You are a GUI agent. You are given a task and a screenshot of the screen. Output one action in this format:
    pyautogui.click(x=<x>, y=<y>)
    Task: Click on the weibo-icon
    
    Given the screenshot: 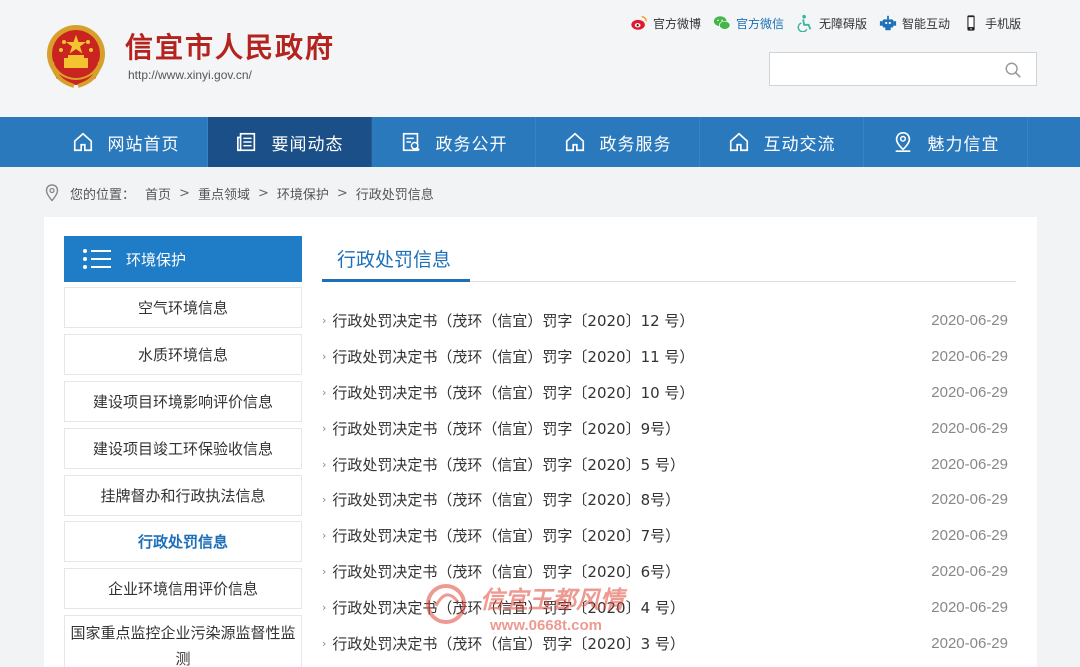 What is the action you would take?
    pyautogui.click(x=639, y=22)
    